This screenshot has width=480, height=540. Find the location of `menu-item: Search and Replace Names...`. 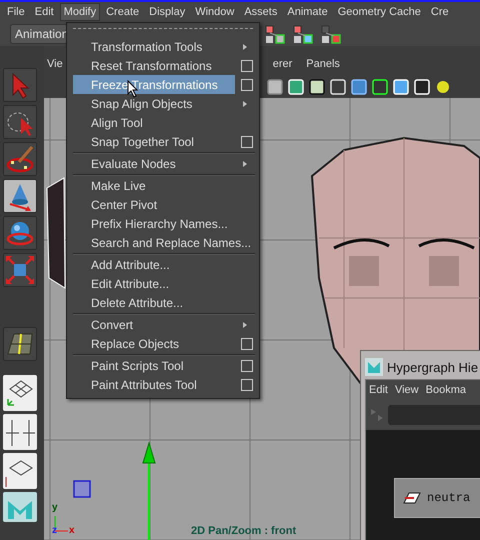

menu-item: Search and Replace Names... is located at coordinates (166, 242).